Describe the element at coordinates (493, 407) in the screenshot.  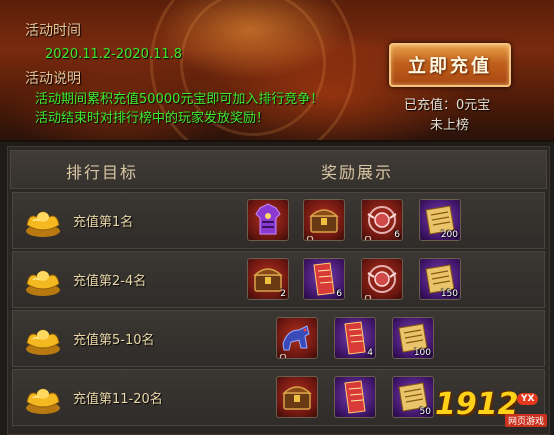
I see `site-watermark-logo: 1912 YX 网页游戏` at that location.